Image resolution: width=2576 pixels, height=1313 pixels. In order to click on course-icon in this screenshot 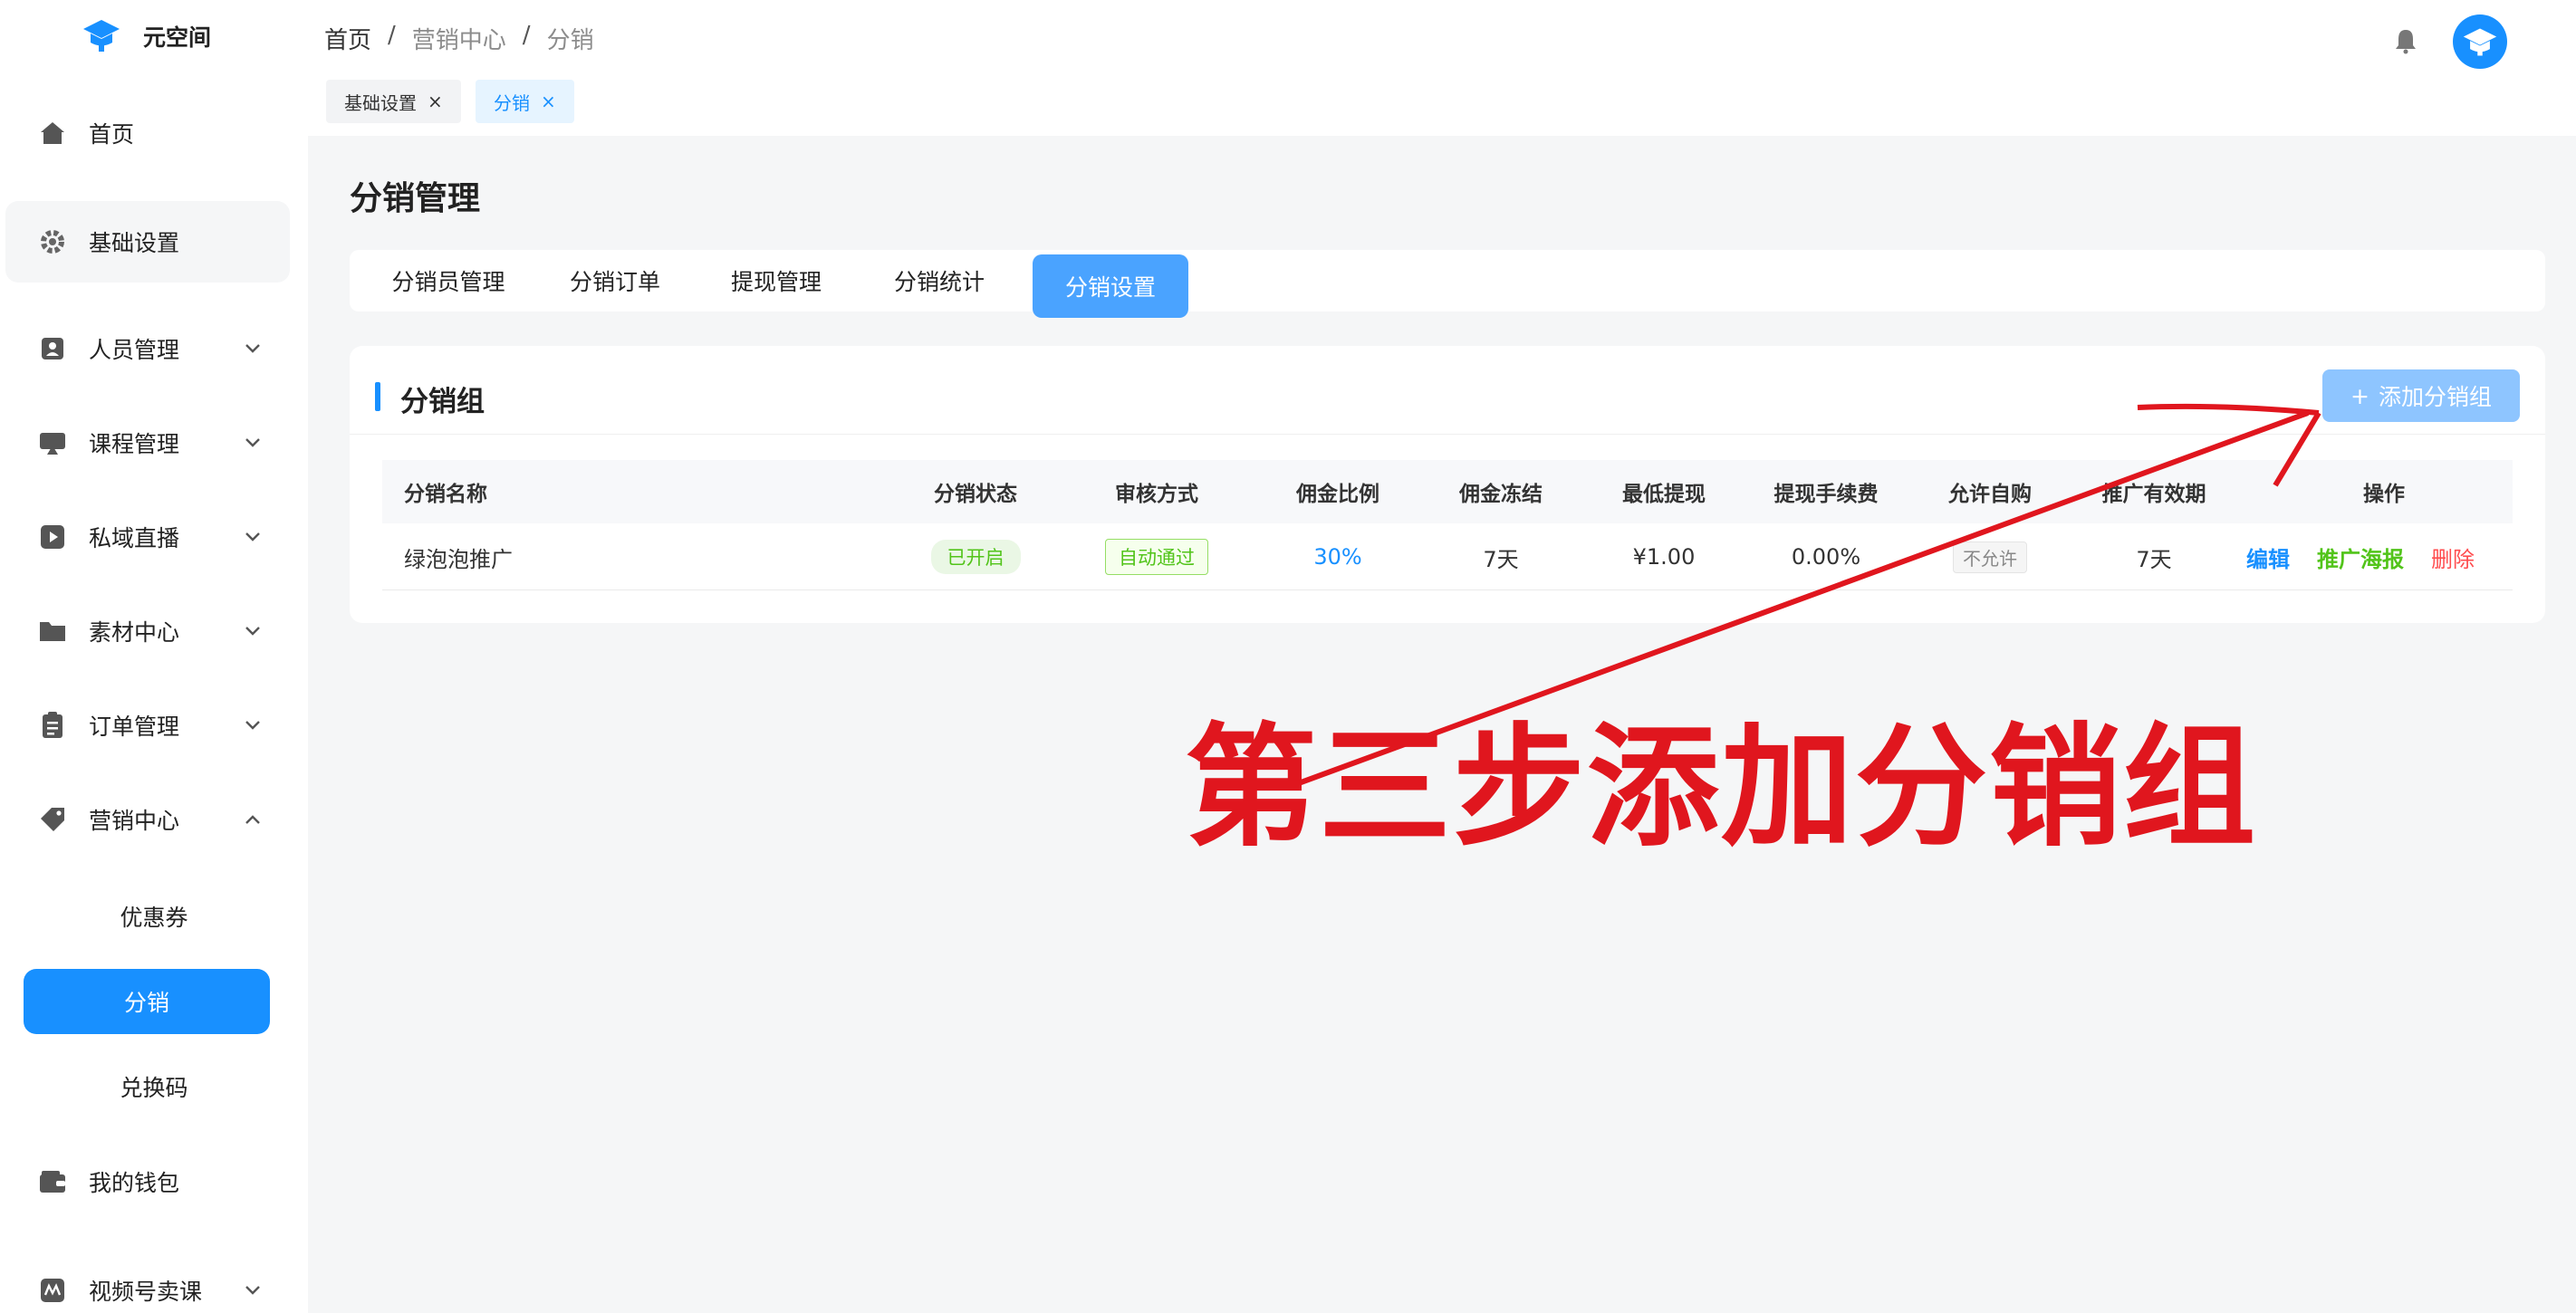, I will do `click(52, 442)`.